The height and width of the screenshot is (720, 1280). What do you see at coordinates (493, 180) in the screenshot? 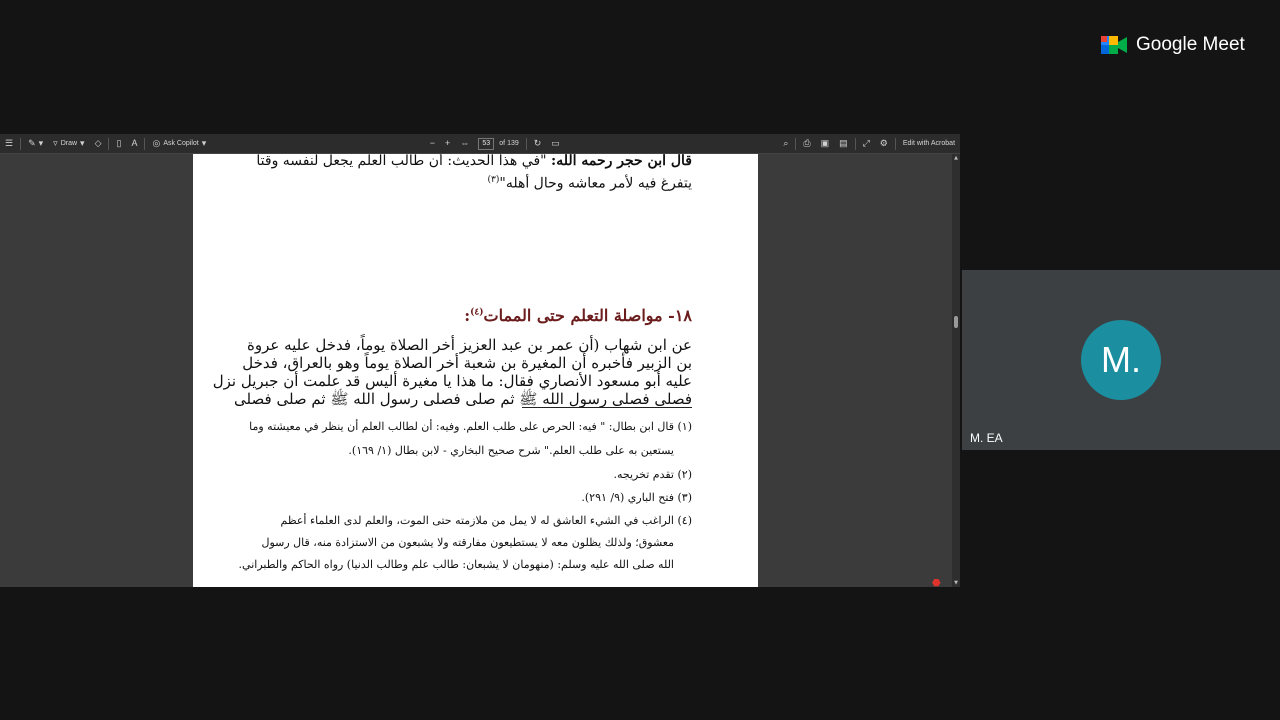
I see `footnote-ref: (٣)` at bounding box center [493, 180].